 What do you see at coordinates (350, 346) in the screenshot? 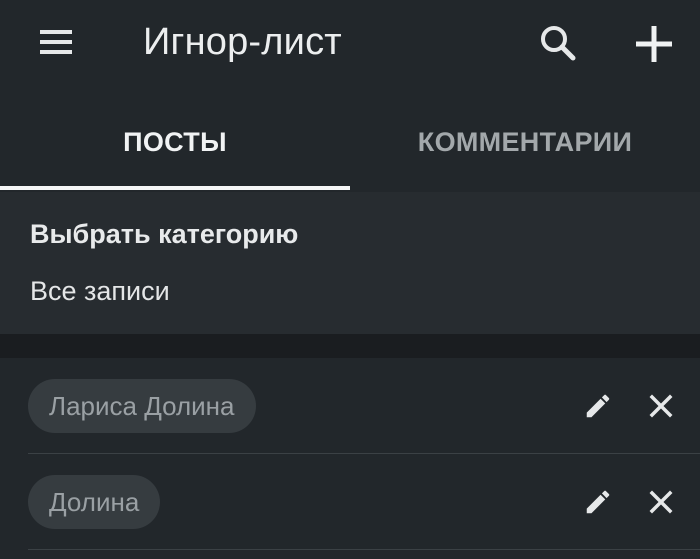
I see `section-divider` at bounding box center [350, 346].